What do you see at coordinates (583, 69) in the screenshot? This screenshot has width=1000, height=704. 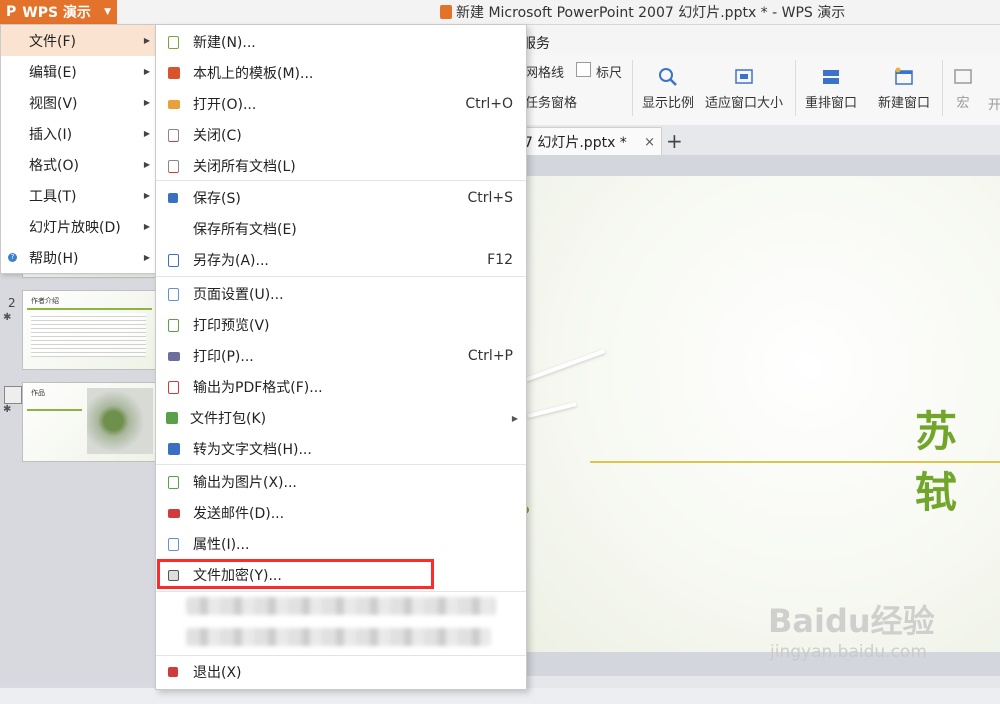 I see `ruler-checkbox` at bounding box center [583, 69].